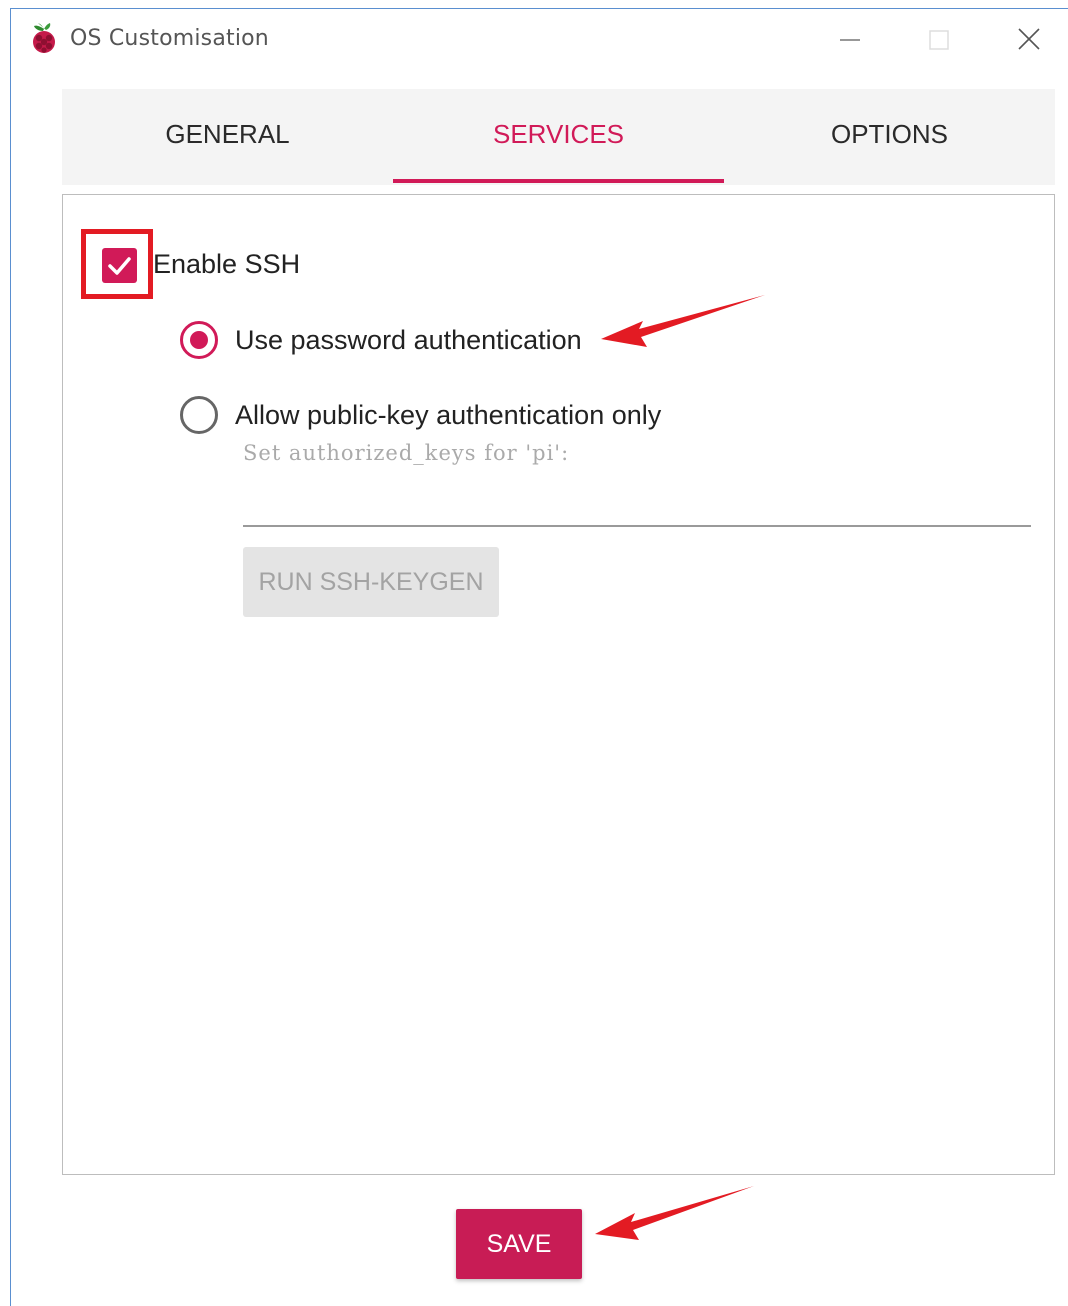 Image resolution: width=1068 pixels, height=1306 pixels. I want to click on close-icon, so click(1029, 39).